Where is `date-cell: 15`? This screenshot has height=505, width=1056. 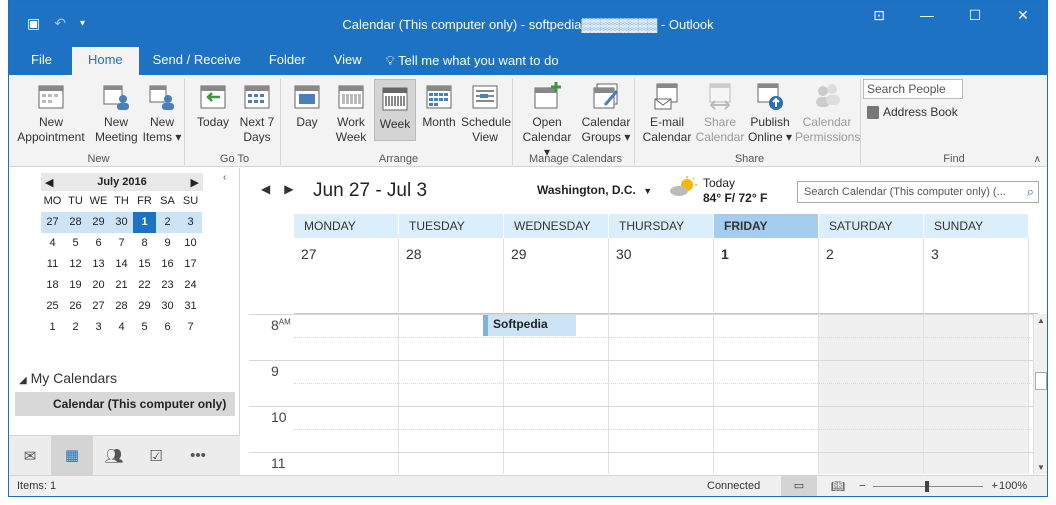 date-cell: 15 is located at coordinates (144, 264).